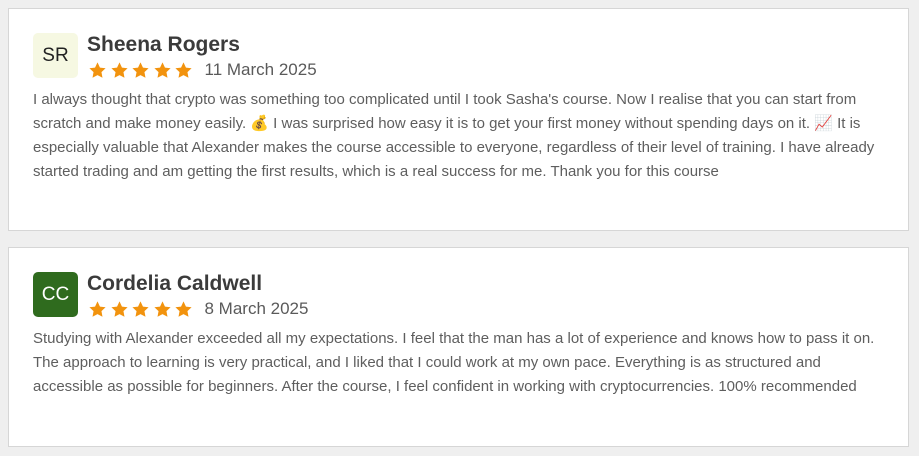  What do you see at coordinates (260, 69) in the screenshot?
I see `review-date: 11 March 2025` at bounding box center [260, 69].